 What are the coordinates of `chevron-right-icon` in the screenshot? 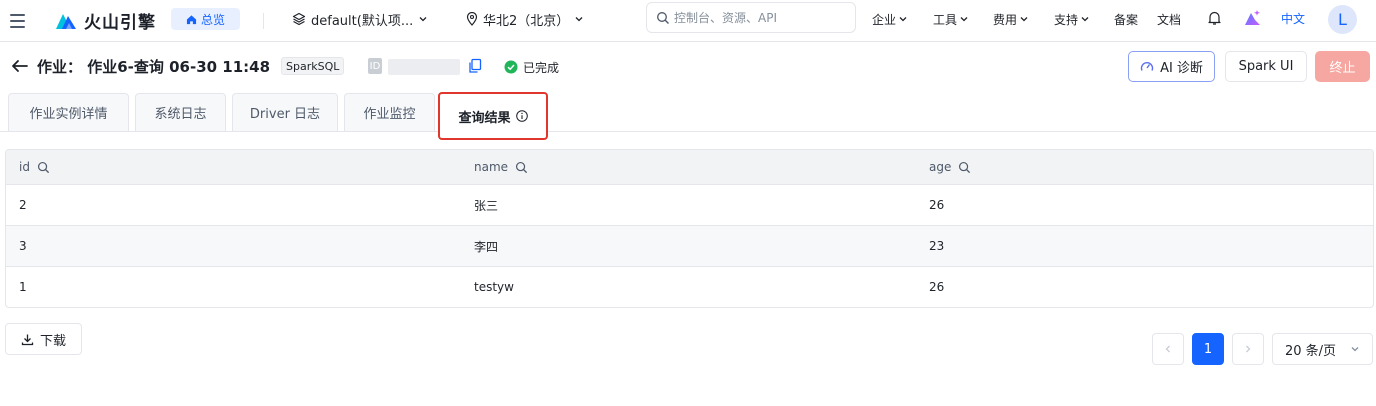 It's located at (1248, 349).